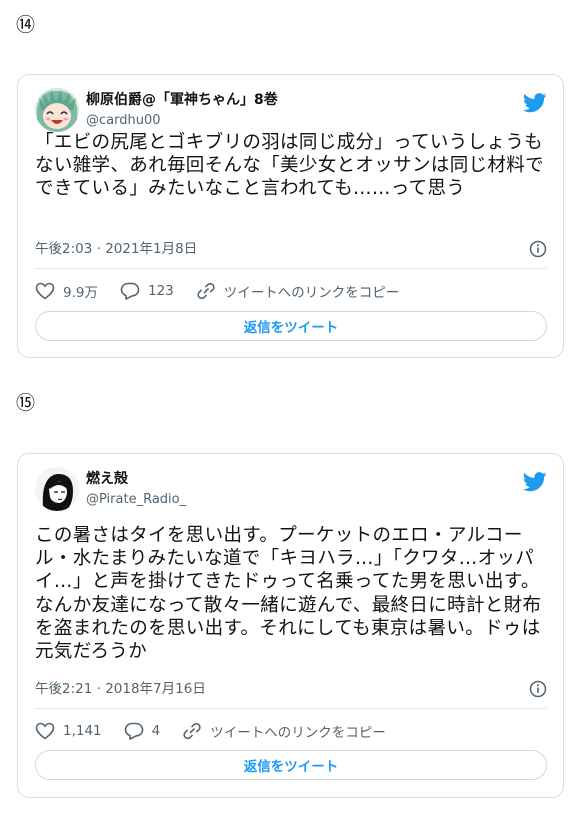 Image resolution: width=576 pixels, height=814 pixels. What do you see at coordinates (107, 479) in the screenshot?
I see `display-name: 燃え殻` at bounding box center [107, 479].